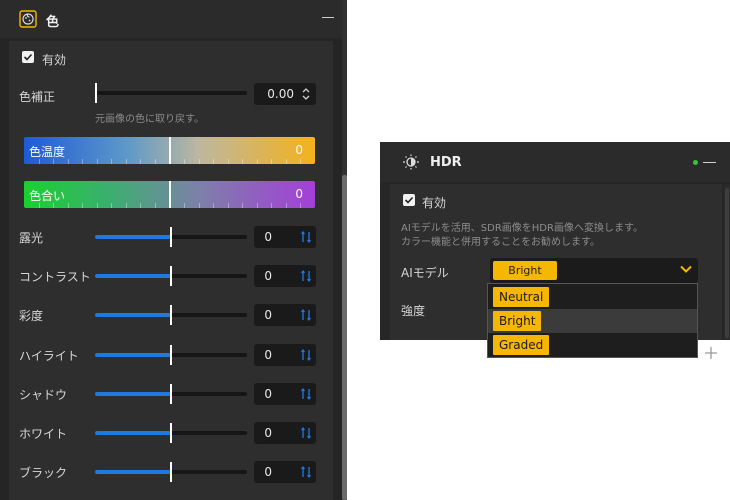  What do you see at coordinates (169, 194) in the screenshot?
I see `tint-slider: 色合い 0` at bounding box center [169, 194].